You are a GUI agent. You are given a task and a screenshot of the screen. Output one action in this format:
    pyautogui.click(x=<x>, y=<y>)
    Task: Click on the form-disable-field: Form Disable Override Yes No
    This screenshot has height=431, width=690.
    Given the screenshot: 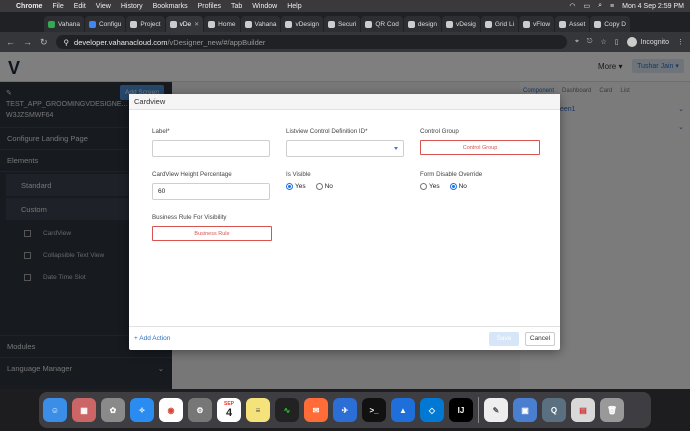 What is the action you would take?
    pyautogui.click(x=451, y=180)
    